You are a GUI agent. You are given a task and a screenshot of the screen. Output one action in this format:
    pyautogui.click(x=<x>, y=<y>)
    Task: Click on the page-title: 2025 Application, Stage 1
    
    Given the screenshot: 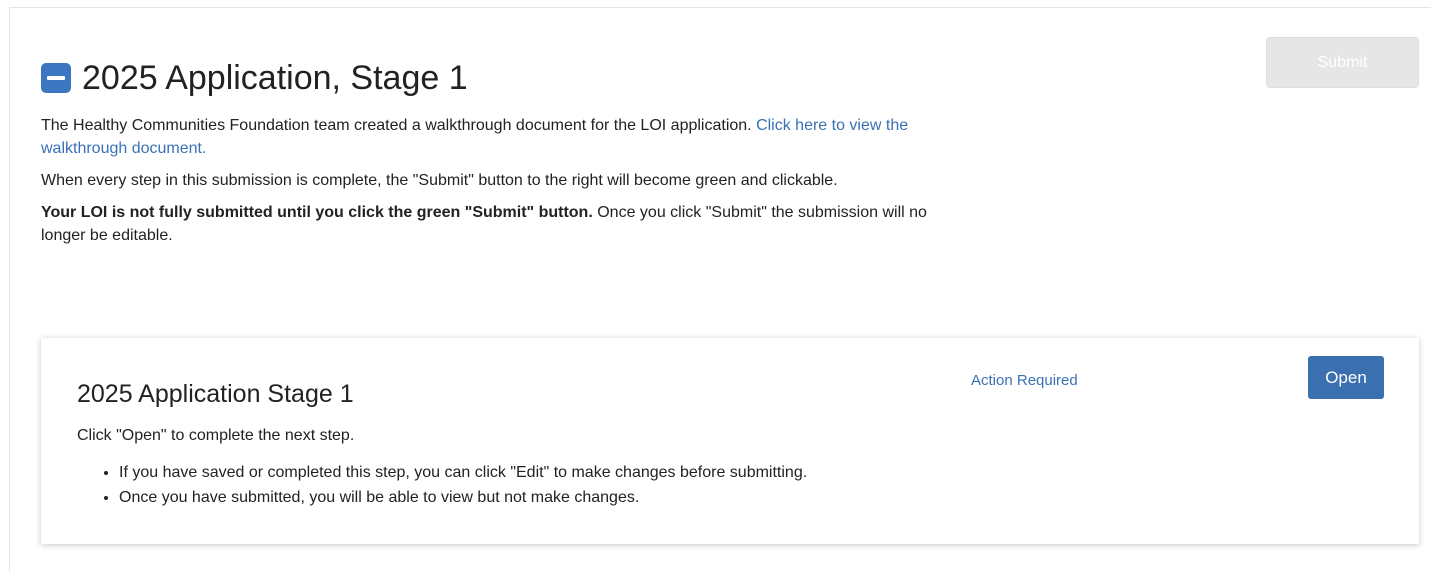 What is the action you would take?
    pyautogui.click(x=275, y=78)
    